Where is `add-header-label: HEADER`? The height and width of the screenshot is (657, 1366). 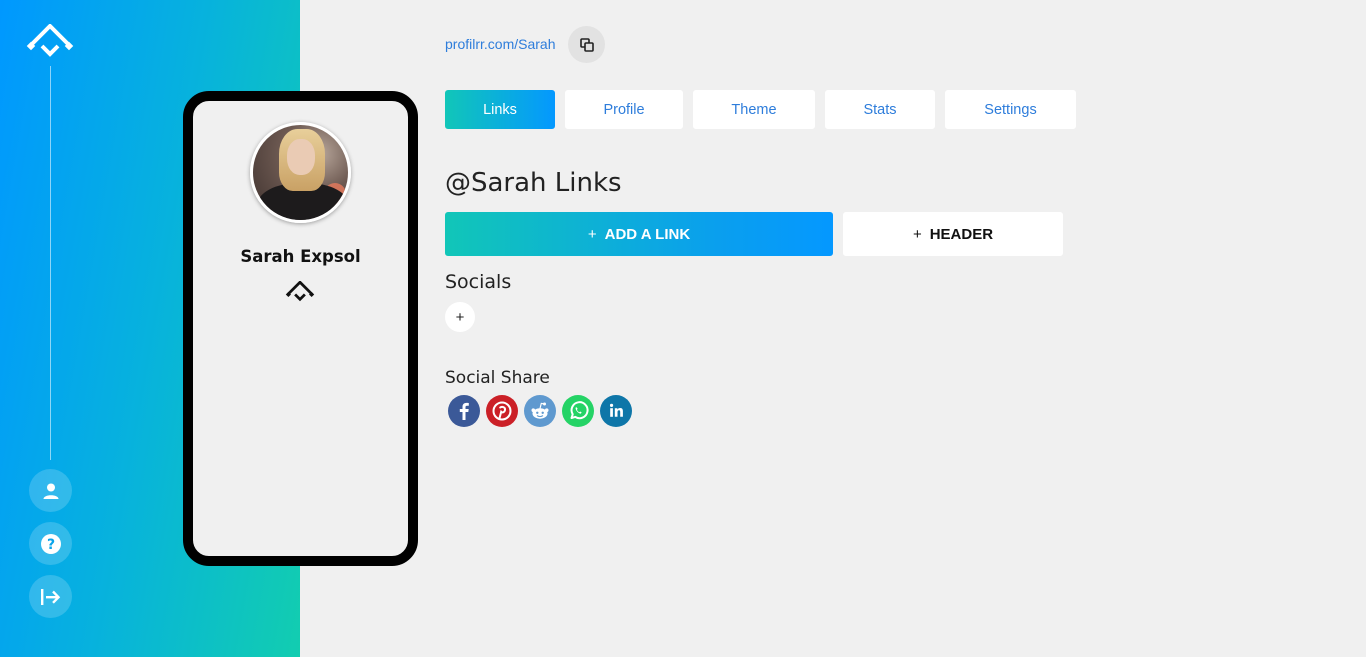
add-header-label: HEADER is located at coordinates (961, 234).